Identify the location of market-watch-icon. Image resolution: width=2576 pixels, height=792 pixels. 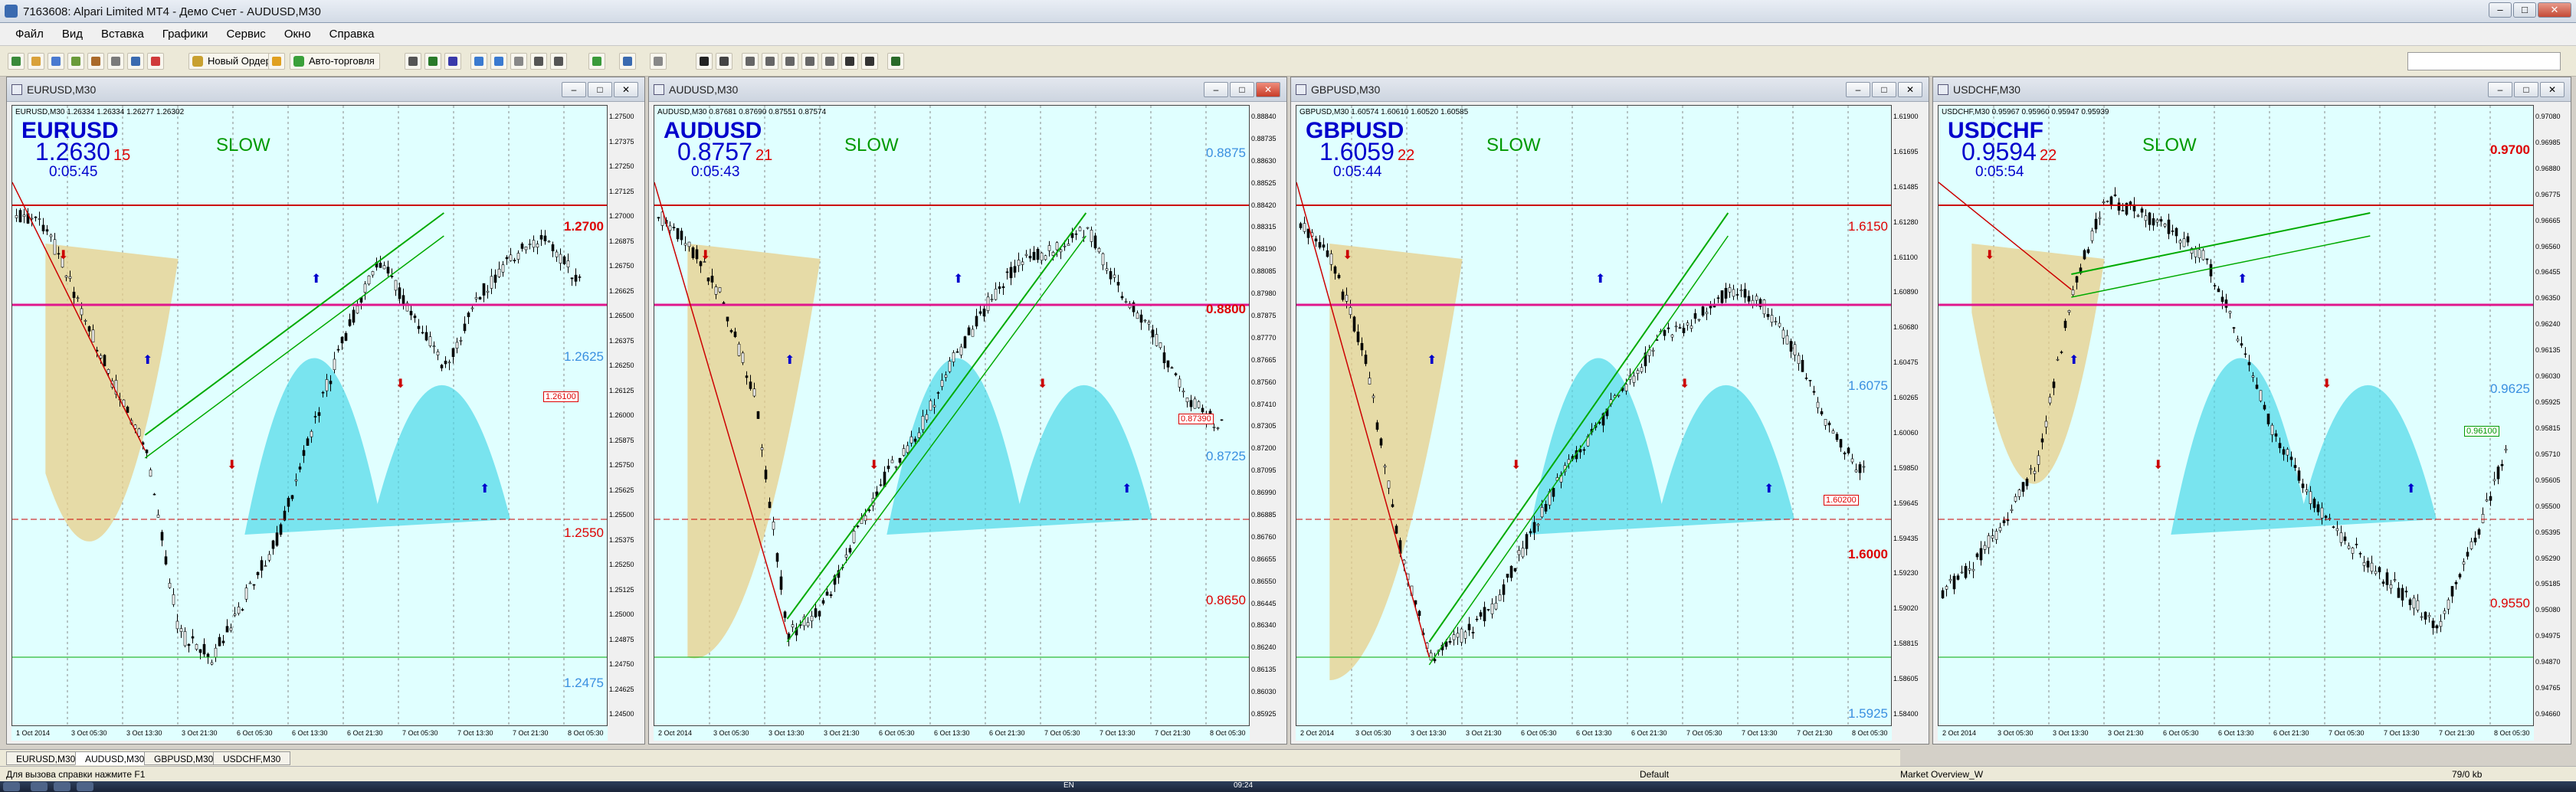
(56, 61).